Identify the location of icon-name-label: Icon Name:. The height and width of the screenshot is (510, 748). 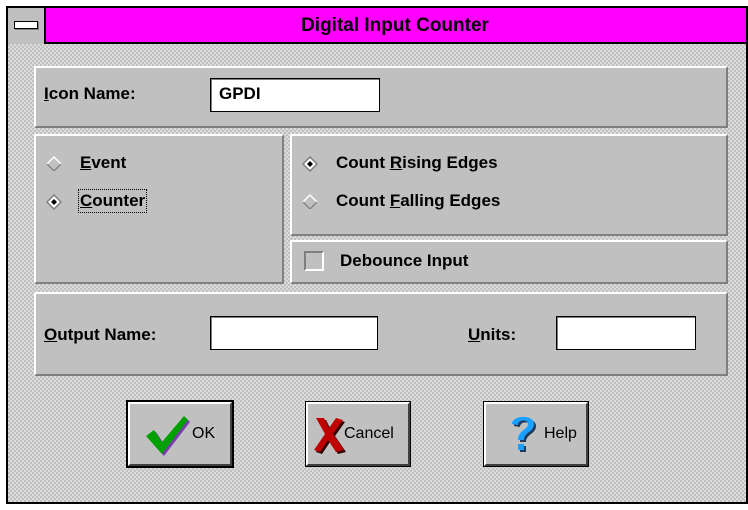
(90, 93).